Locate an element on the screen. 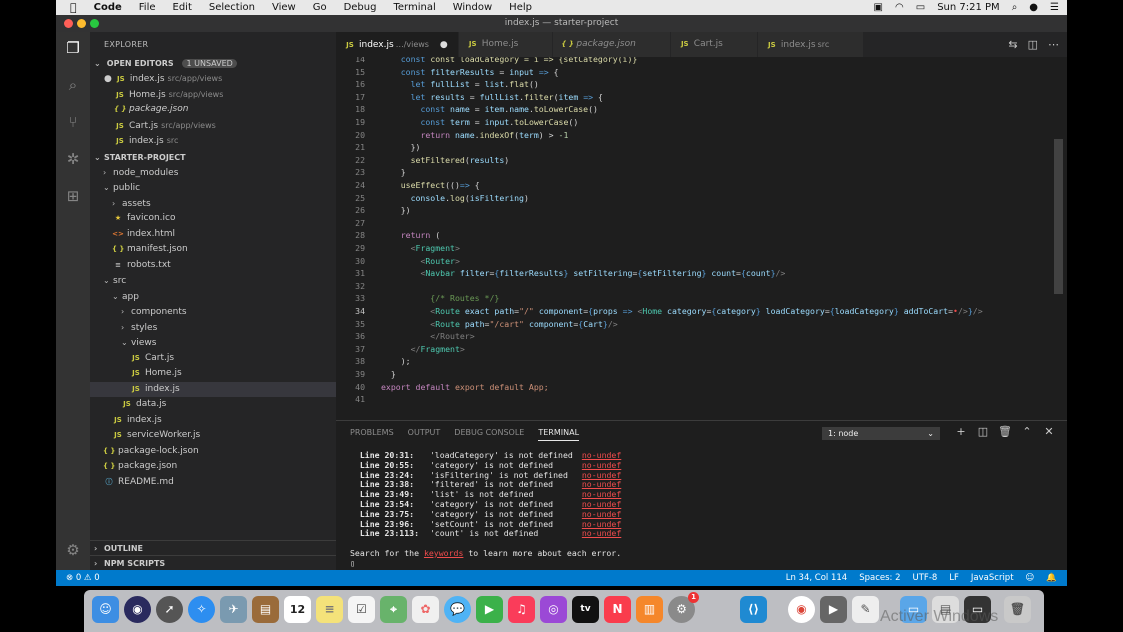  battery-icon: ▭ is located at coordinates (920, 7).